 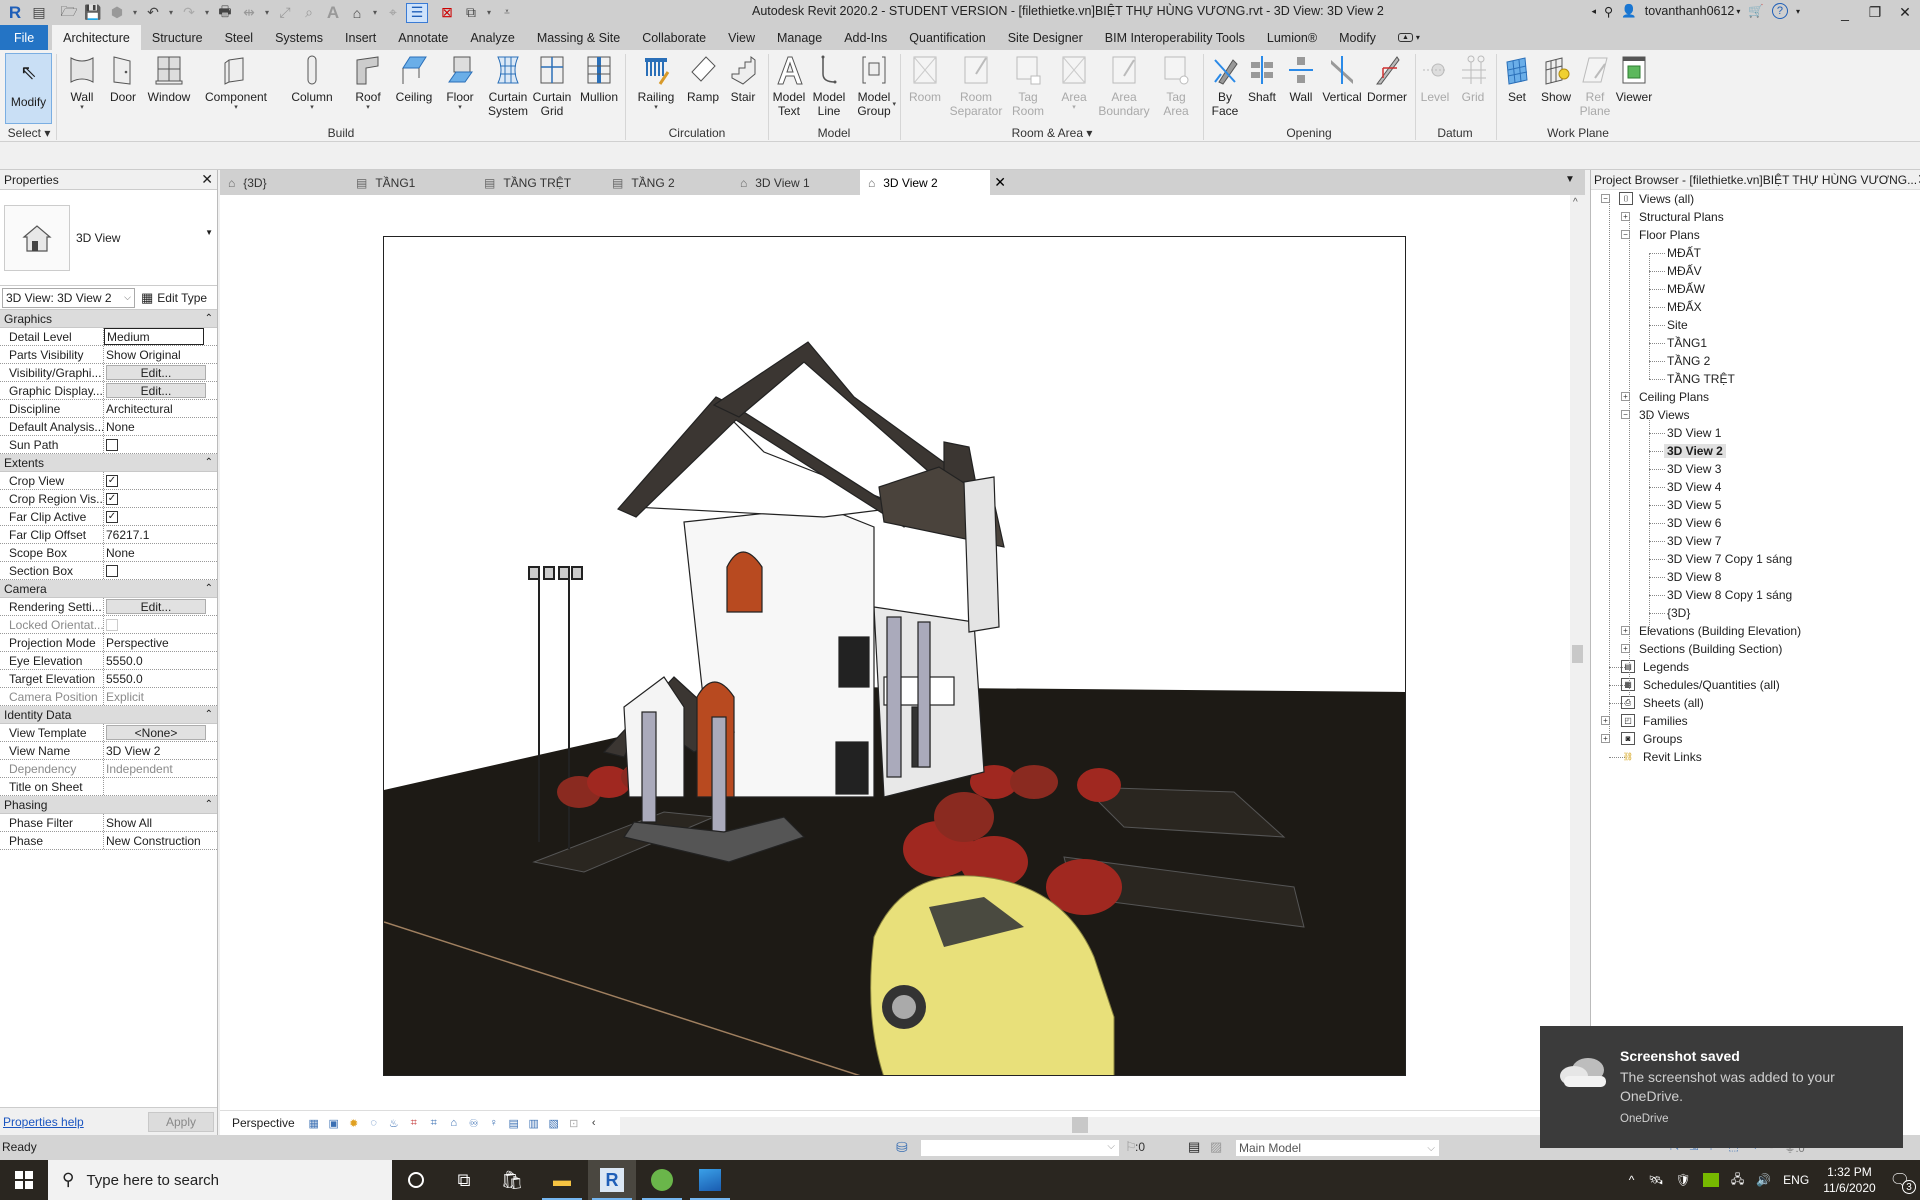 I want to click on design-option-selector: Main Model ⌵, so click(x=1337, y=1148).